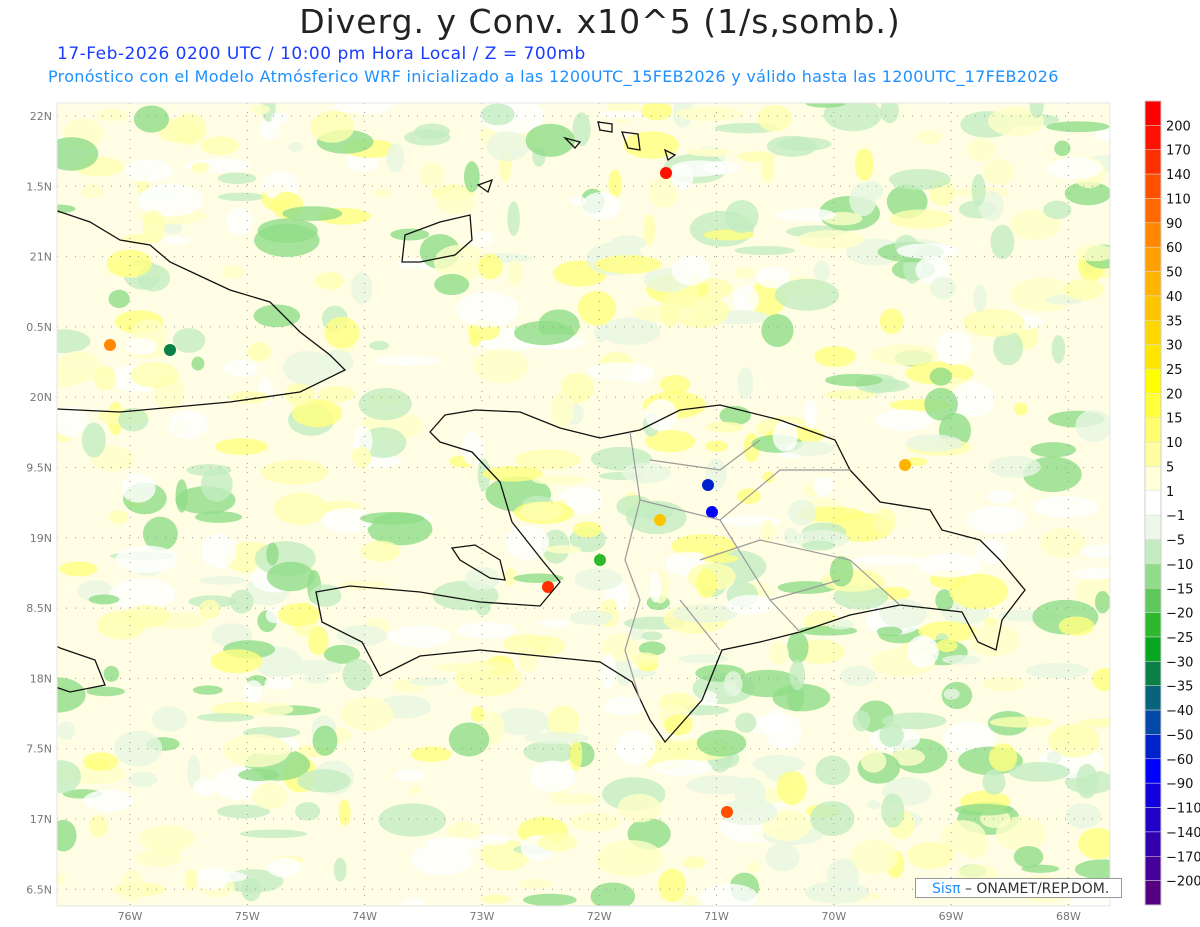  Describe the element at coordinates (39, 186) in the screenshot. I see `lat-label: 1.5N` at that location.